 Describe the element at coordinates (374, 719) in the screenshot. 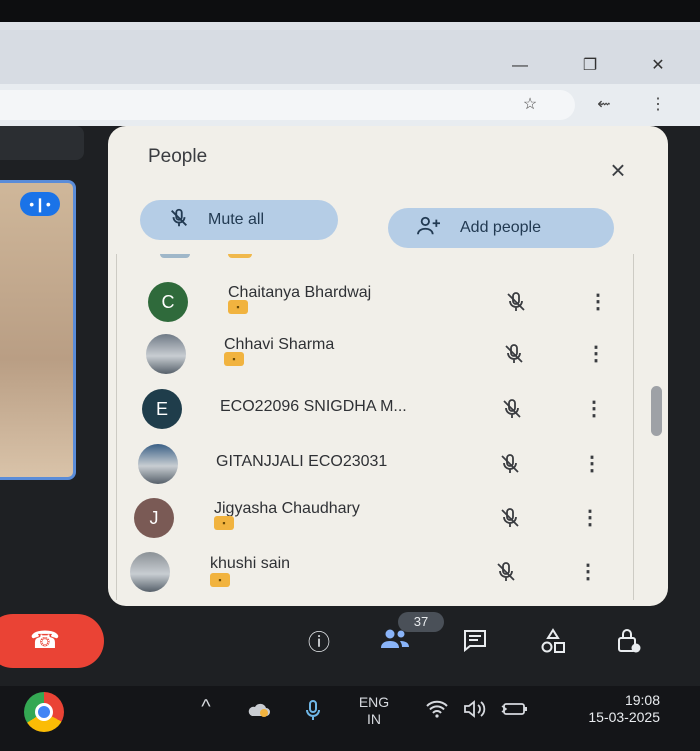

I see `region-code: IN` at that location.